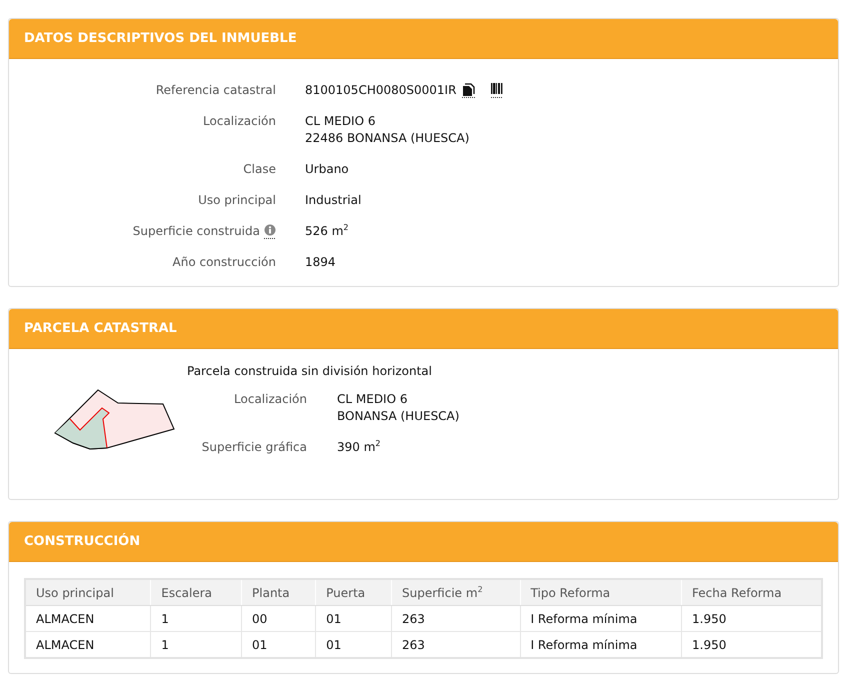 The height and width of the screenshot is (687, 861). What do you see at coordinates (279, 619) in the screenshot?
I see `table-cell: 00` at bounding box center [279, 619].